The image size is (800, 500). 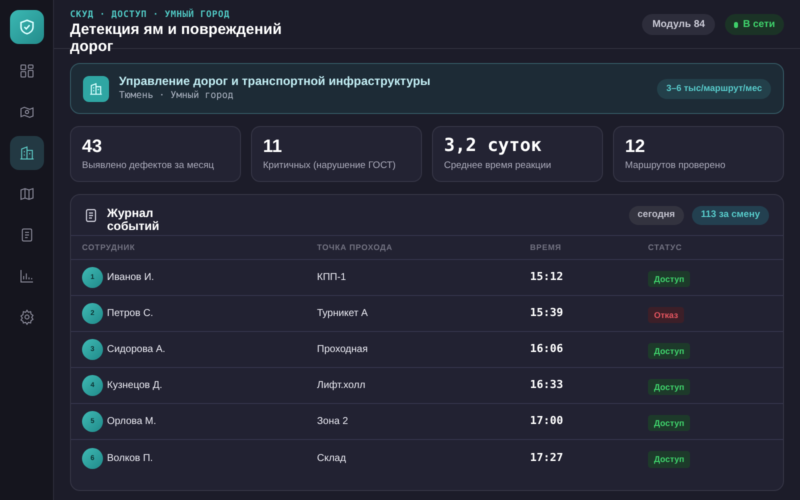 What do you see at coordinates (547, 385) in the screenshot?
I see `event-time: 16:33` at bounding box center [547, 385].